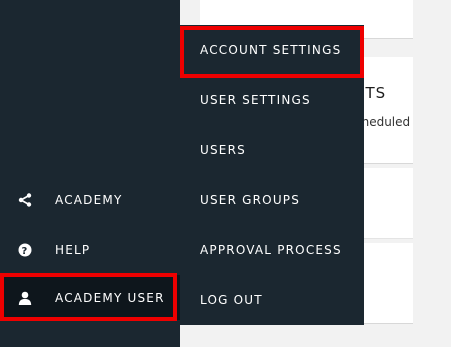  Describe the element at coordinates (25, 200) in the screenshot. I see `share-icon` at that location.